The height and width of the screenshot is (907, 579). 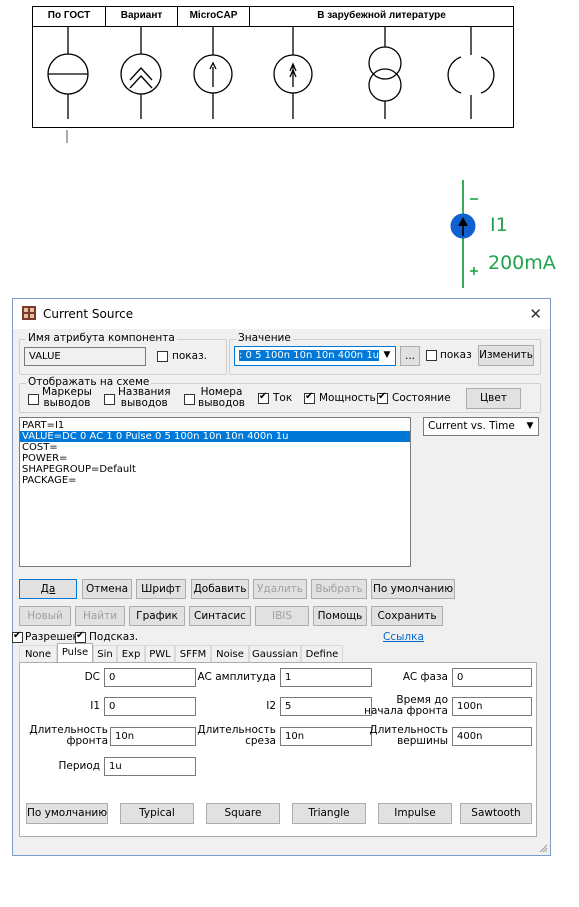 I want to click on stray-tick, so click(x=67, y=136).